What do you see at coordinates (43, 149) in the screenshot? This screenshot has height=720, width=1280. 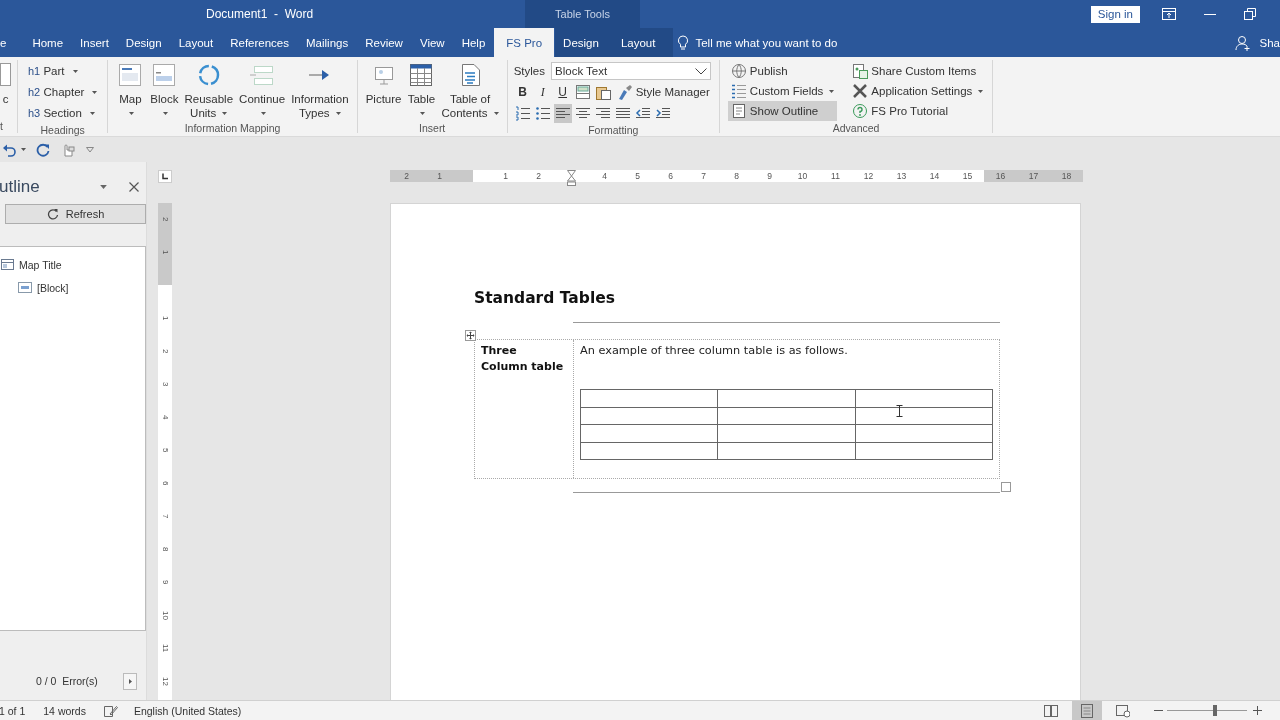 I see `refresh-icon` at bounding box center [43, 149].